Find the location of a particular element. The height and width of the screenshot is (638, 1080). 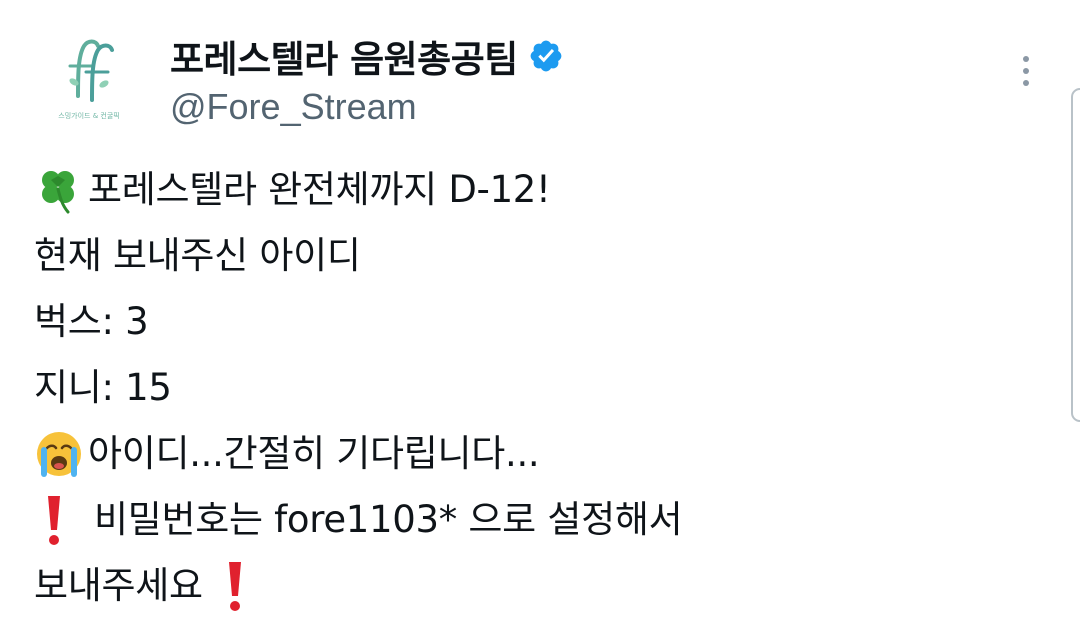

display-name: 포레스텔라 음원총공팀 is located at coordinates (344, 56).